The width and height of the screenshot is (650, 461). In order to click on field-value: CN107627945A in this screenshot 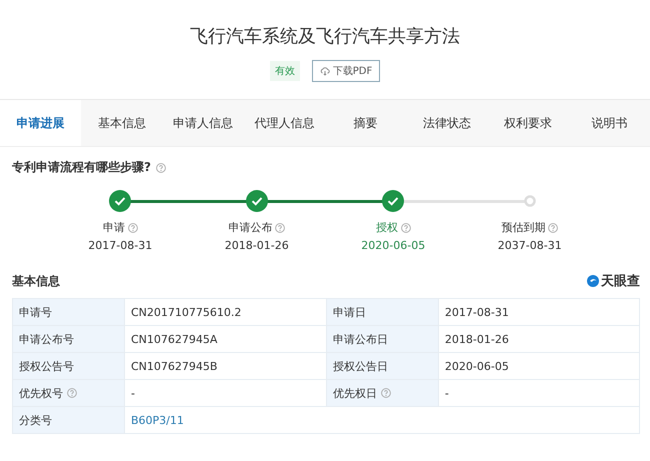, I will do `click(174, 339)`.